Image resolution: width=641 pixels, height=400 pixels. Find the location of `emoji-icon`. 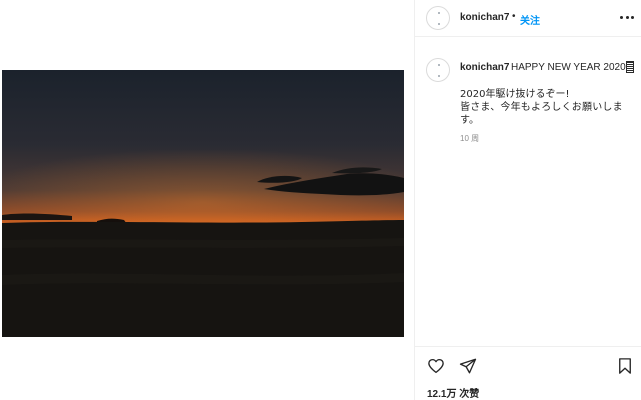

emoji-icon is located at coordinates (630, 67).